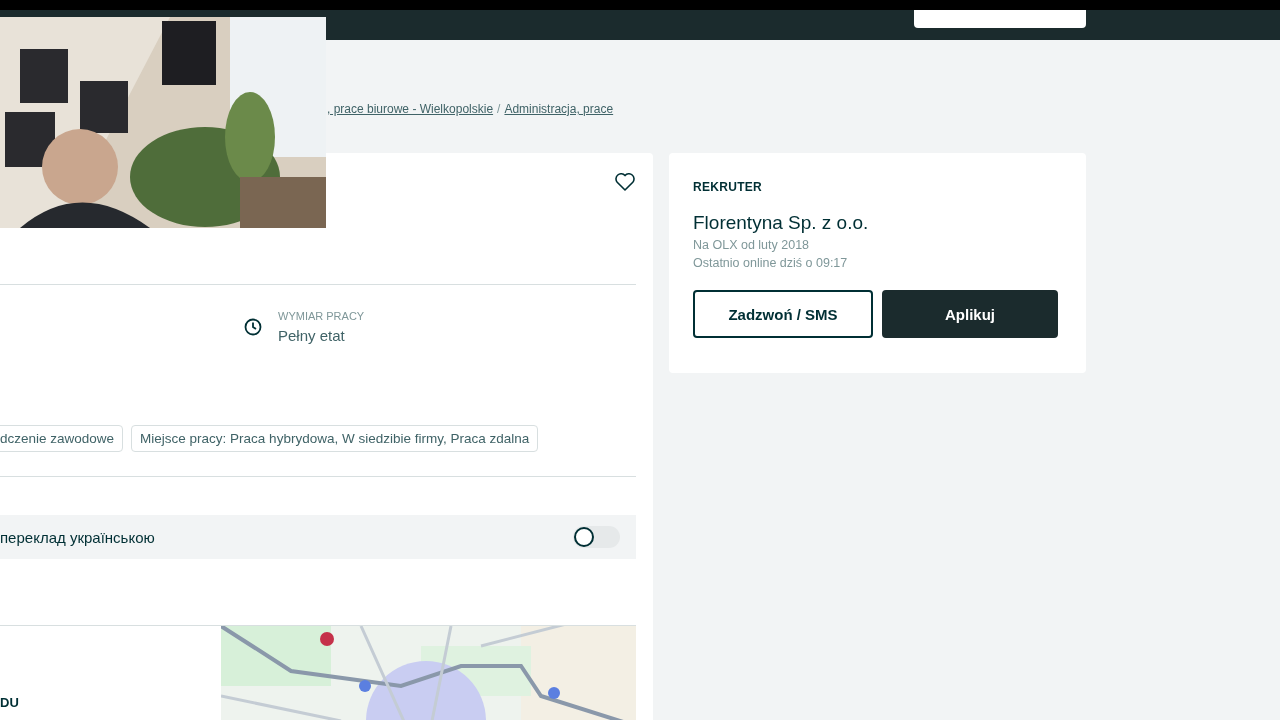 This screenshot has height=720, width=1280. Describe the element at coordinates (410, 109) in the screenshot. I see `breadcrumb-link: , prace biurowe - Wielkopolskie` at that location.